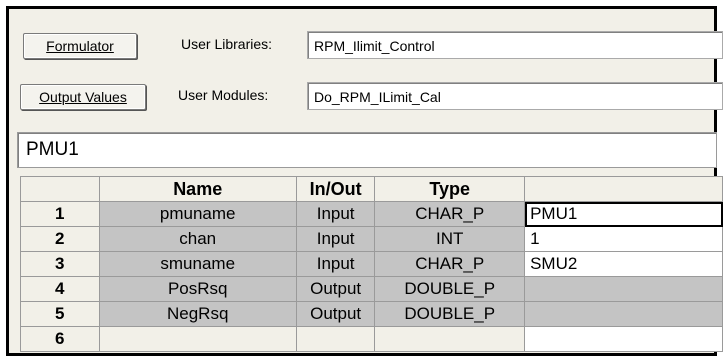  What do you see at coordinates (197, 339) in the screenshot?
I see `param-name-cell` at bounding box center [197, 339].